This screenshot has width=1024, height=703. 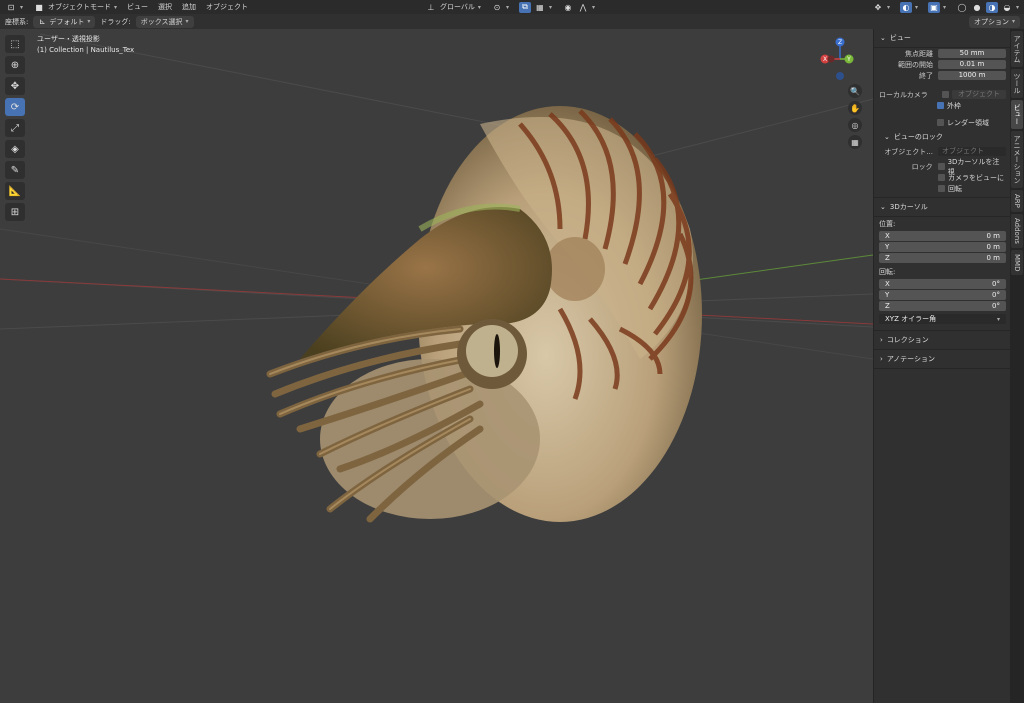 I want to click on editor-type-button: ⊡ ▾, so click(x=14, y=7).